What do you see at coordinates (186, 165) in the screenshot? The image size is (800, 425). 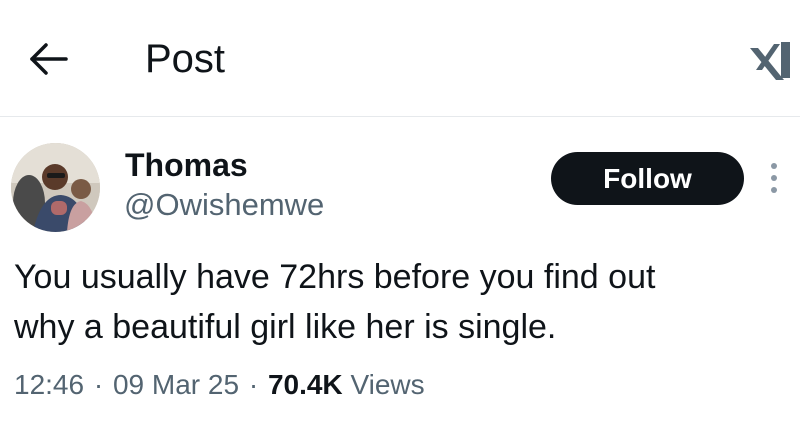 I see `author-display-name: Thomas` at bounding box center [186, 165].